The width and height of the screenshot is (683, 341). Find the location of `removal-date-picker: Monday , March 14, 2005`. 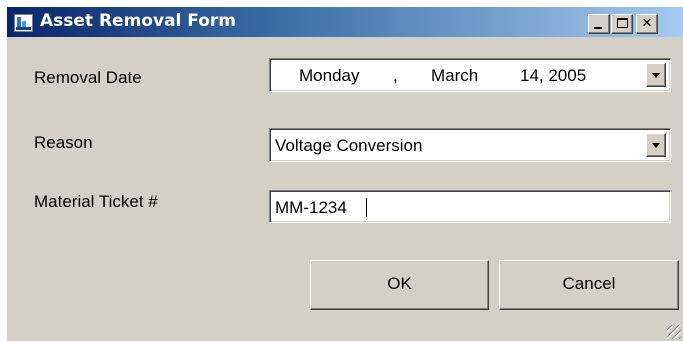

removal-date-picker: Monday , March 14, 2005 is located at coordinates (470, 75).